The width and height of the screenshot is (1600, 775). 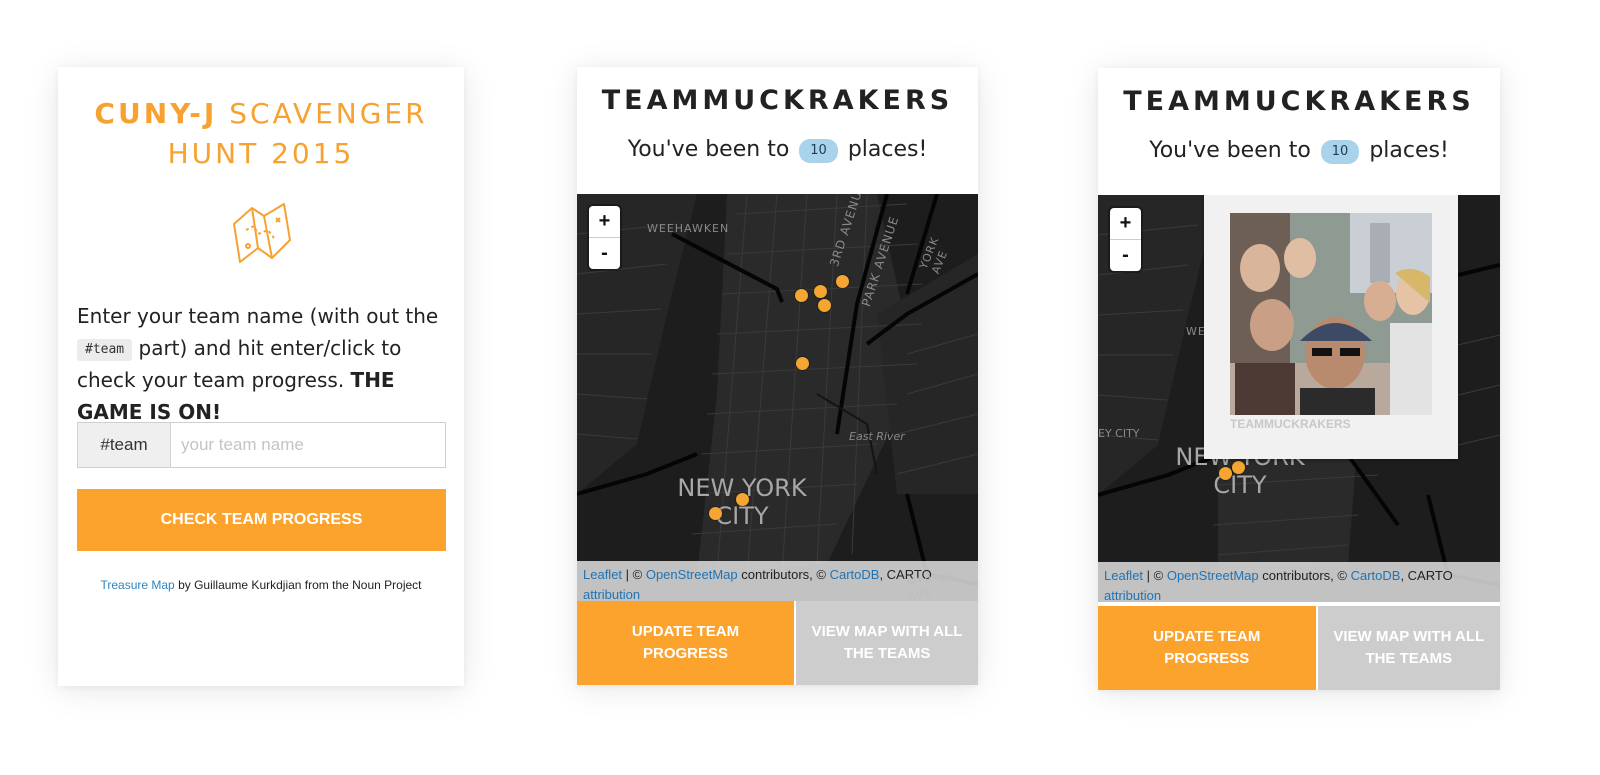 I want to click on map-label-weehawken: WEEHAWKEN, so click(x=688, y=228).